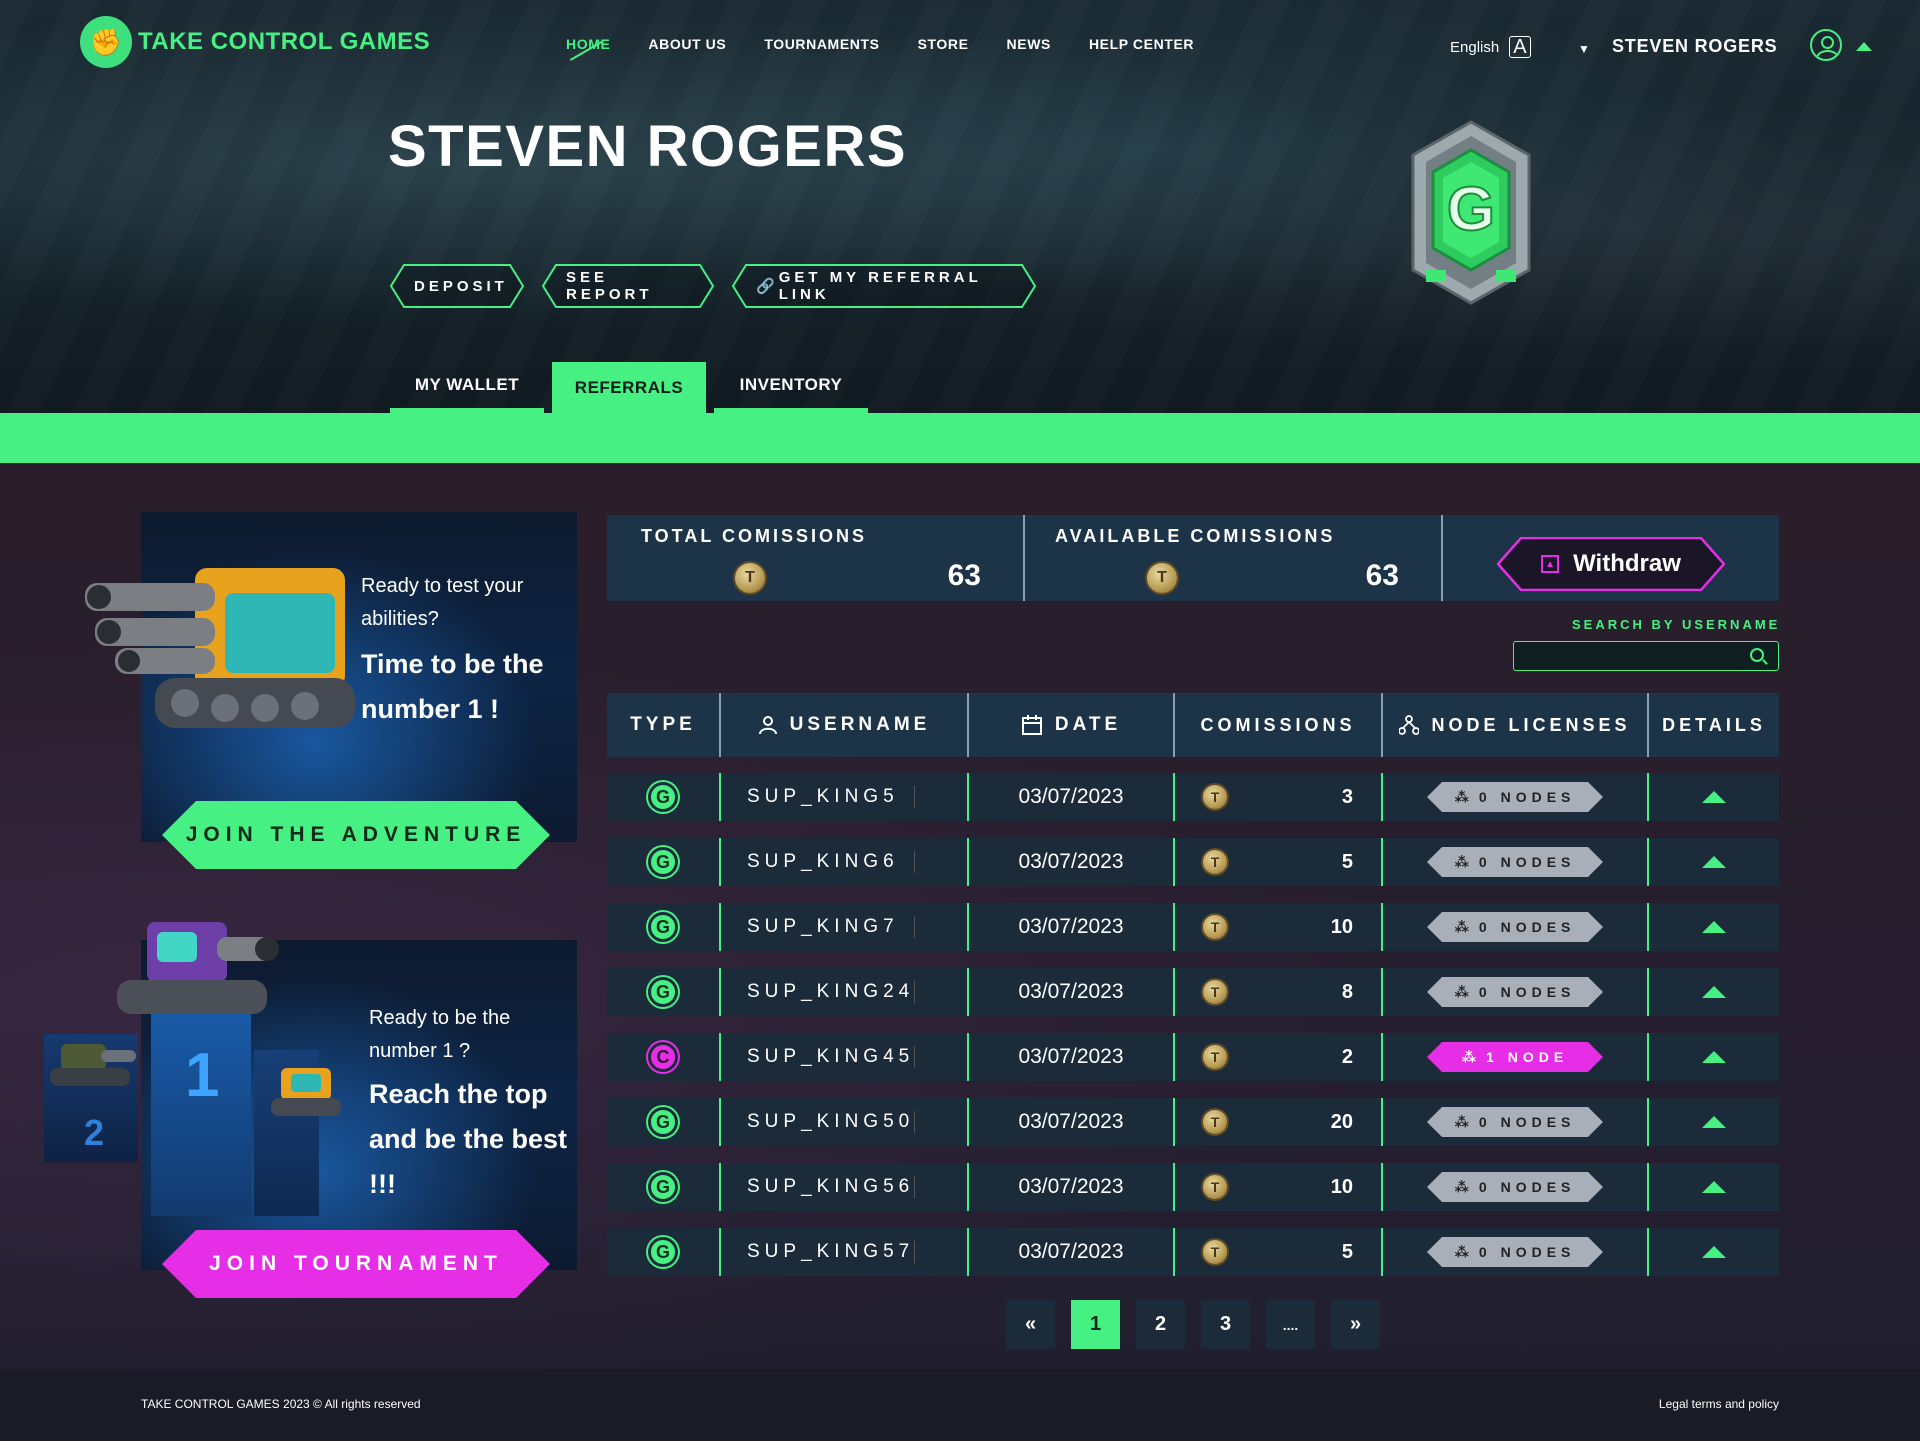 This screenshot has height=1441, width=1920. I want to click on page-1-button: 1, so click(1095, 1324).